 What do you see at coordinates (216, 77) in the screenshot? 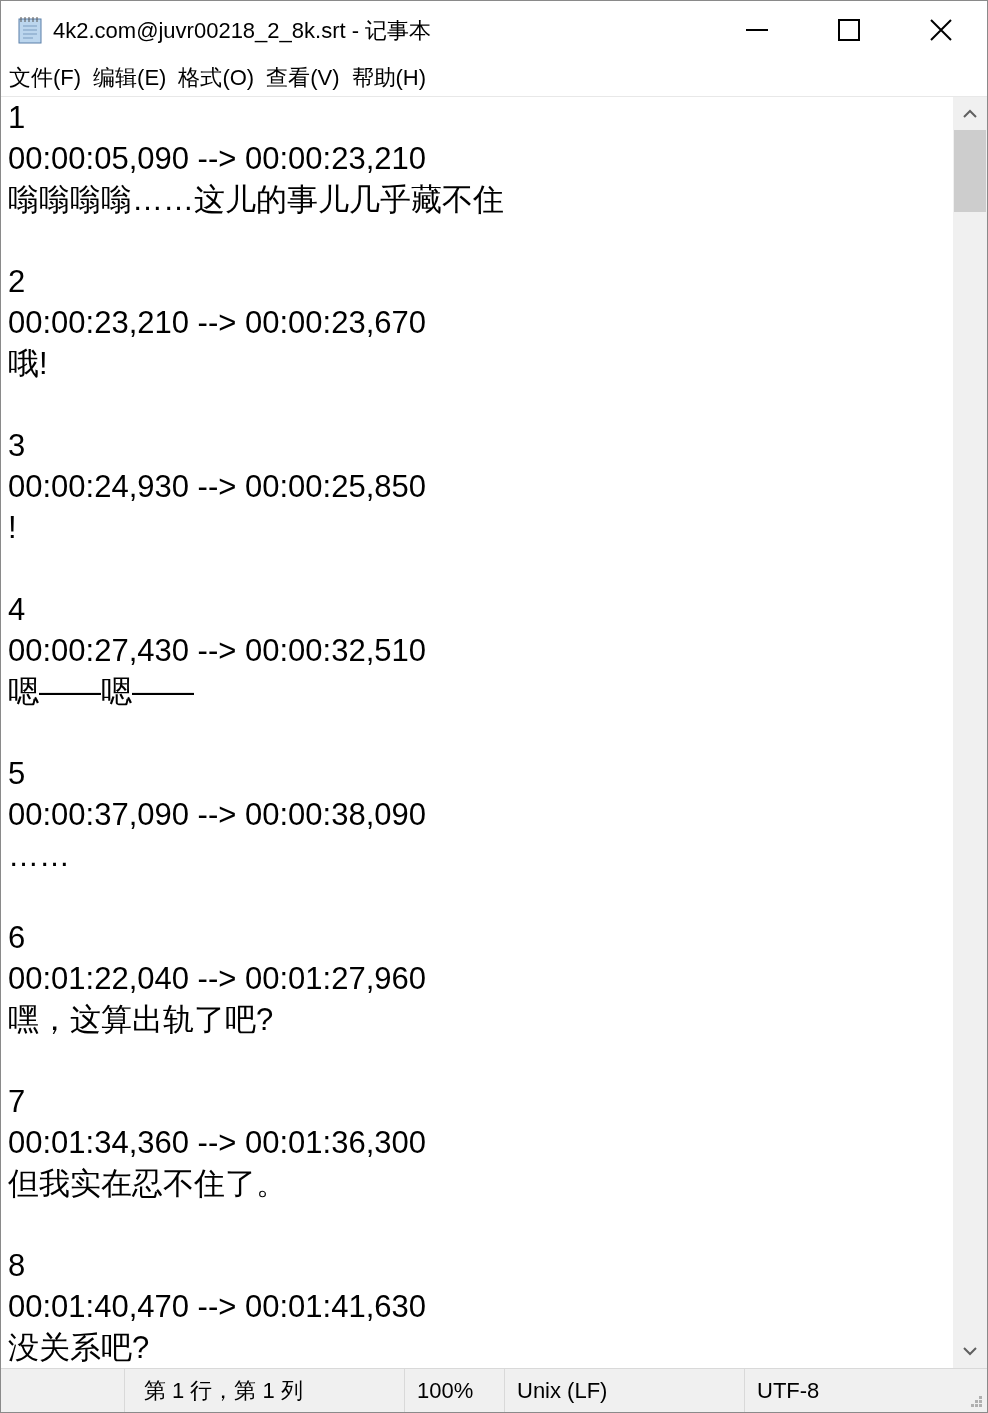
I see `menu-item: 格式(O)` at bounding box center [216, 77].